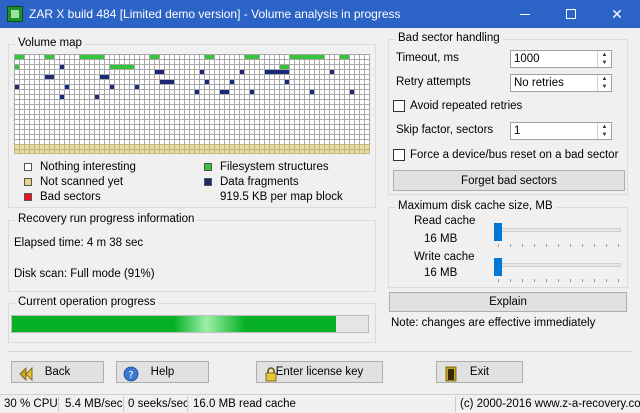 Image resolution: width=640 pixels, height=413 pixels. I want to click on checkbox-label: Avoid repeated retries, so click(466, 106).